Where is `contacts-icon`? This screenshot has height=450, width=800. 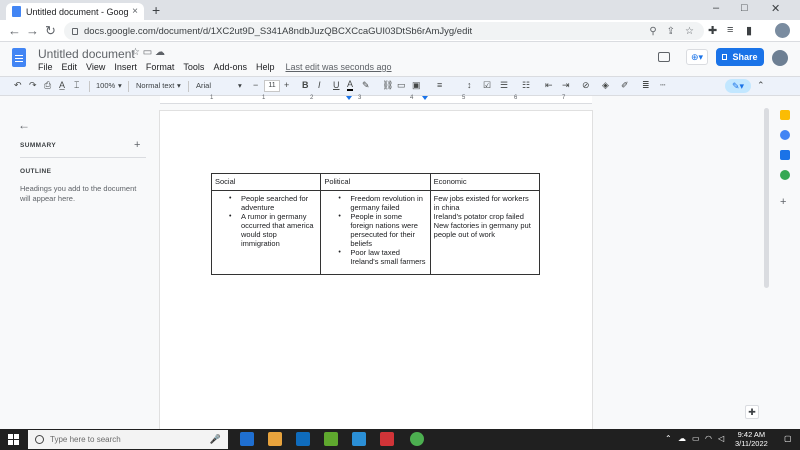 contacts-icon is located at coordinates (785, 155).